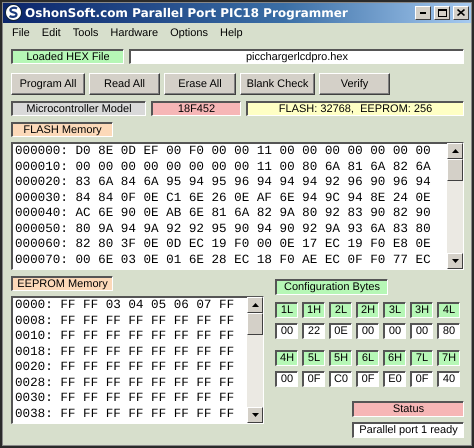 The height and width of the screenshot is (448, 474). What do you see at coordinates (67, 56) in the screenshot?
I see `hex-file-label: Loaded HEX File` at bounding box center [67, 56].